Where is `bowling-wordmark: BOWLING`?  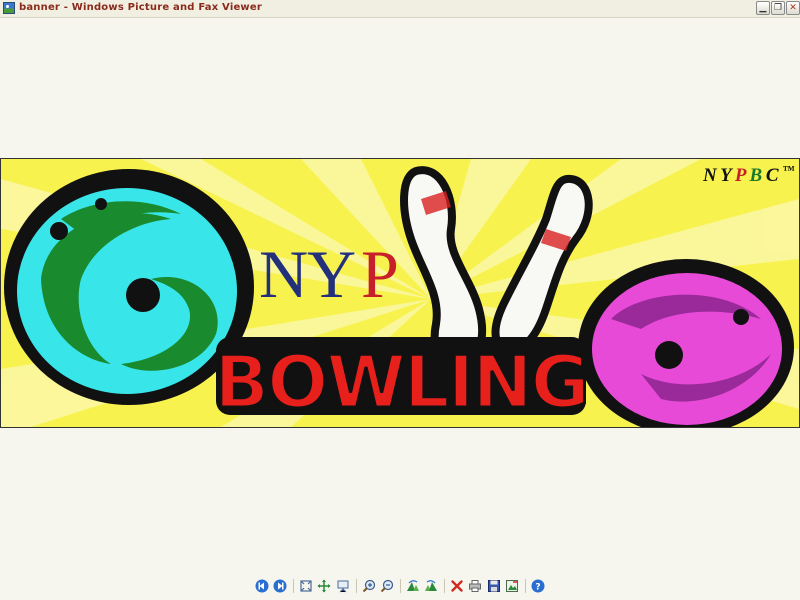
bowling-wordmark: BOWLING is located at coordinates (402, 381).